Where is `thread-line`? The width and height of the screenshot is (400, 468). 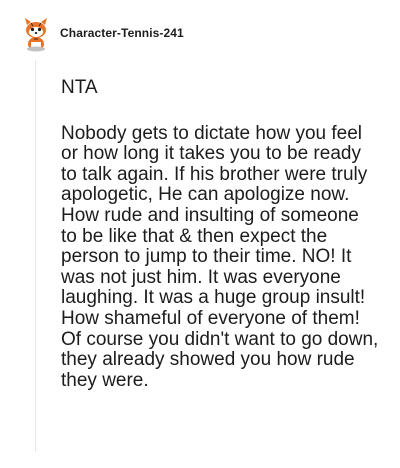
thread-line is located at coordinates (35, 256).